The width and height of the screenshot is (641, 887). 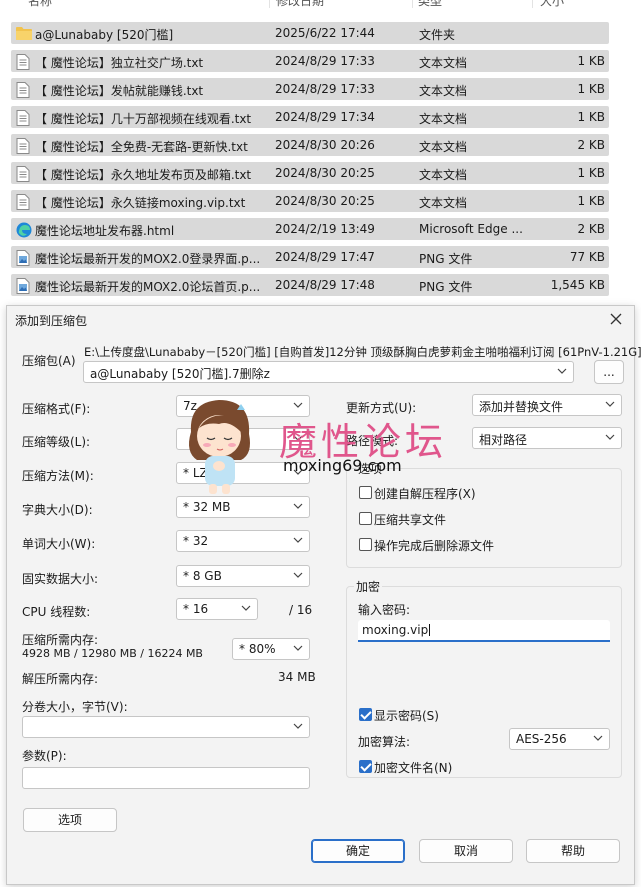 I want to click on column-date: 修改日期, so click(x=300, y=4).